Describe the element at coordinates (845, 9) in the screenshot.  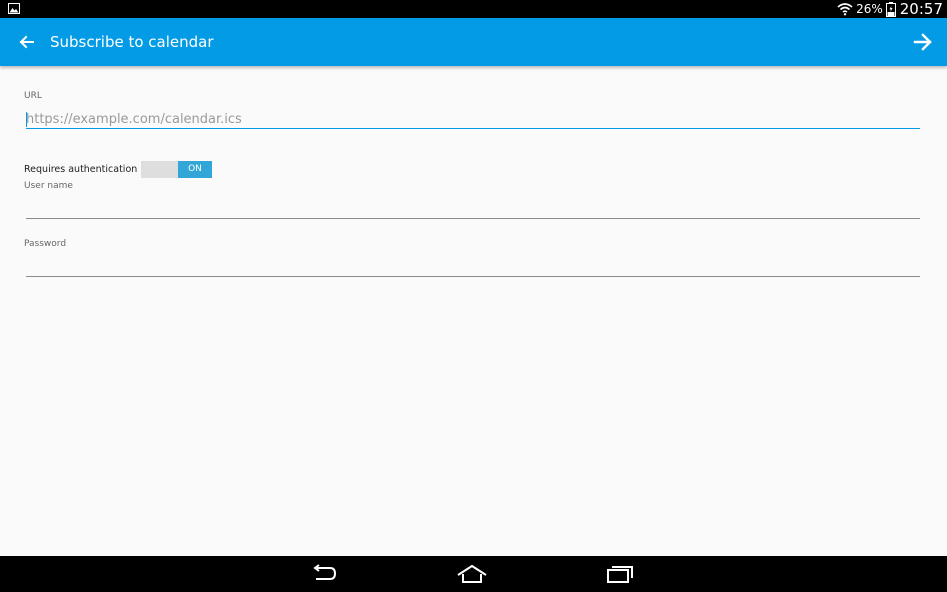
I see `wifi-icon` at that location.